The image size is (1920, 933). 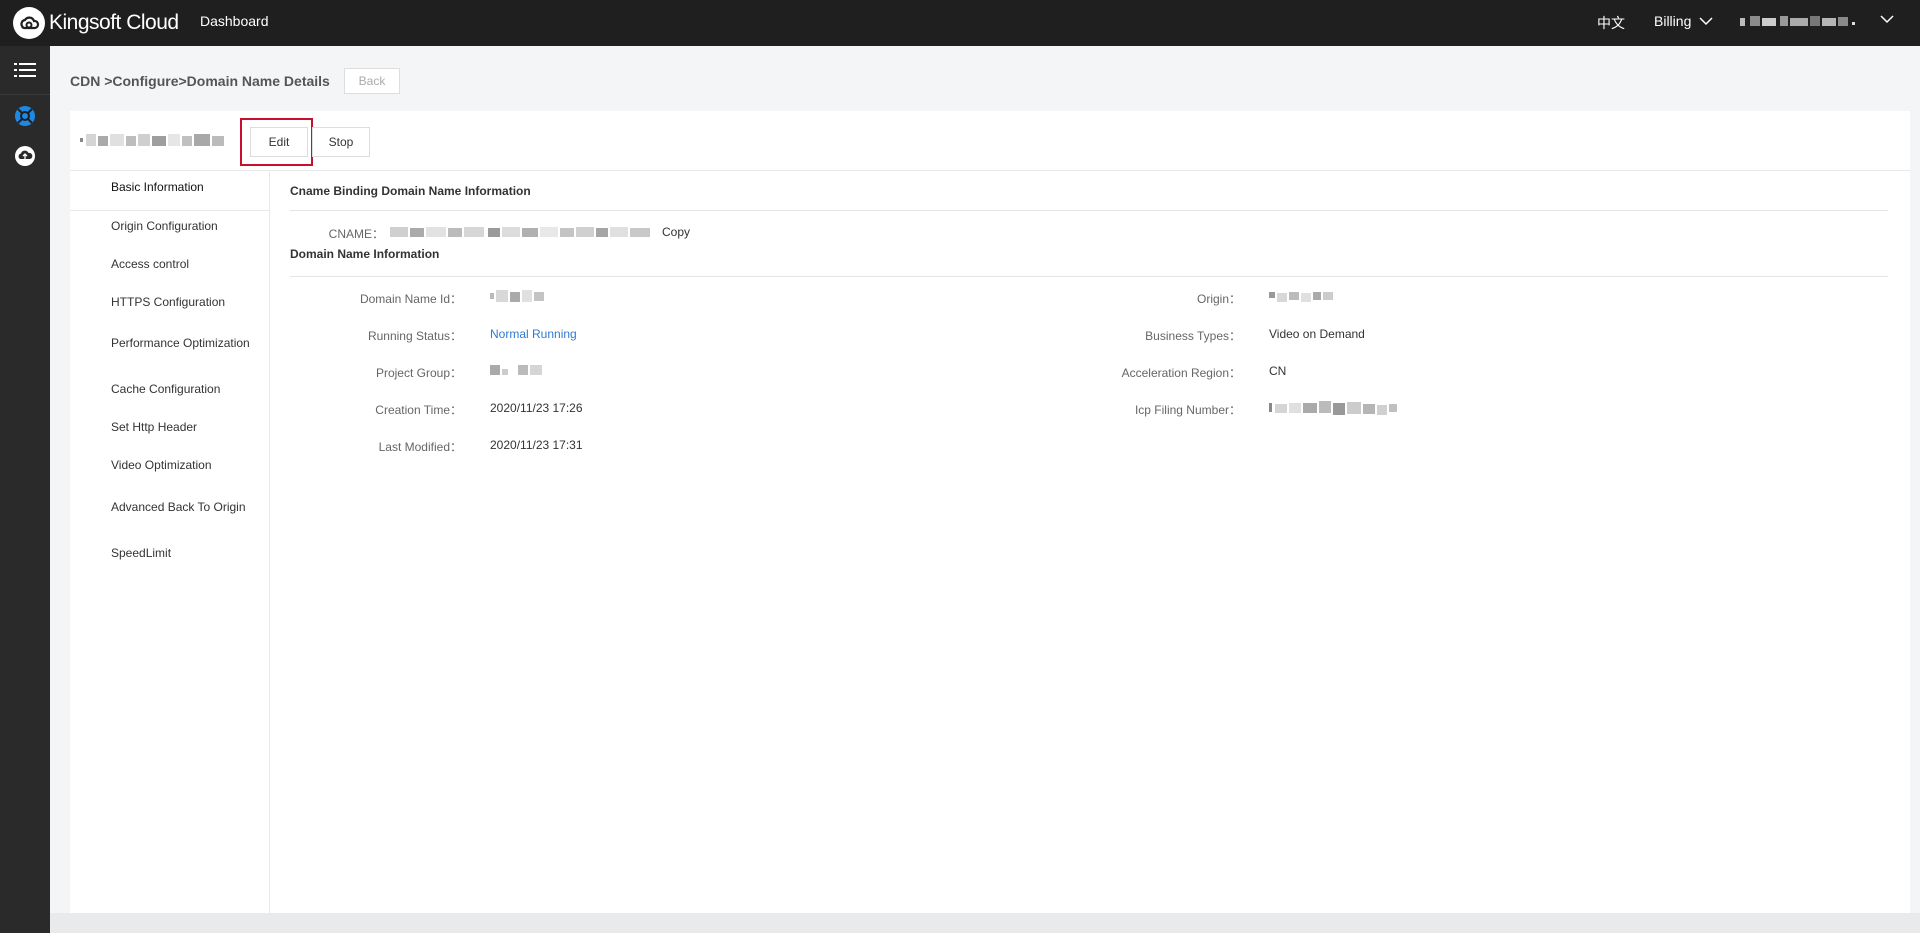 What do you see at coordinates (420, 447) in the screenshot?
I see `last-modified-label: Last Modified：` at bounding box center [420, 447].